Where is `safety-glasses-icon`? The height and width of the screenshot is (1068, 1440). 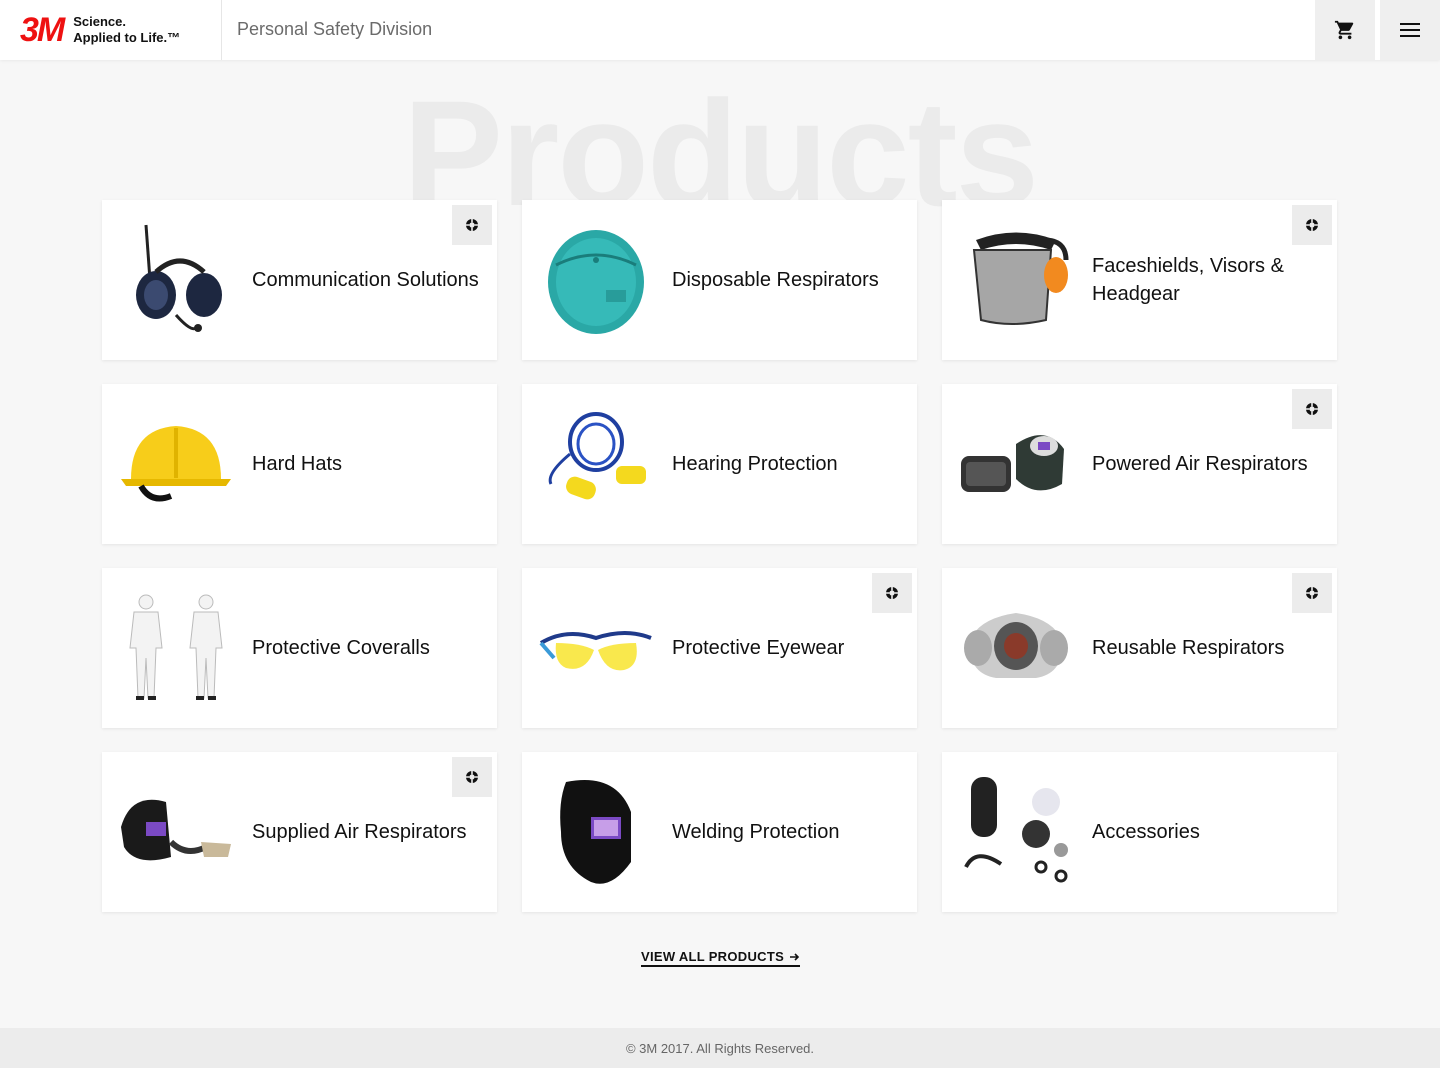 safety-glasses-icon is located at coordinates (596, 648).